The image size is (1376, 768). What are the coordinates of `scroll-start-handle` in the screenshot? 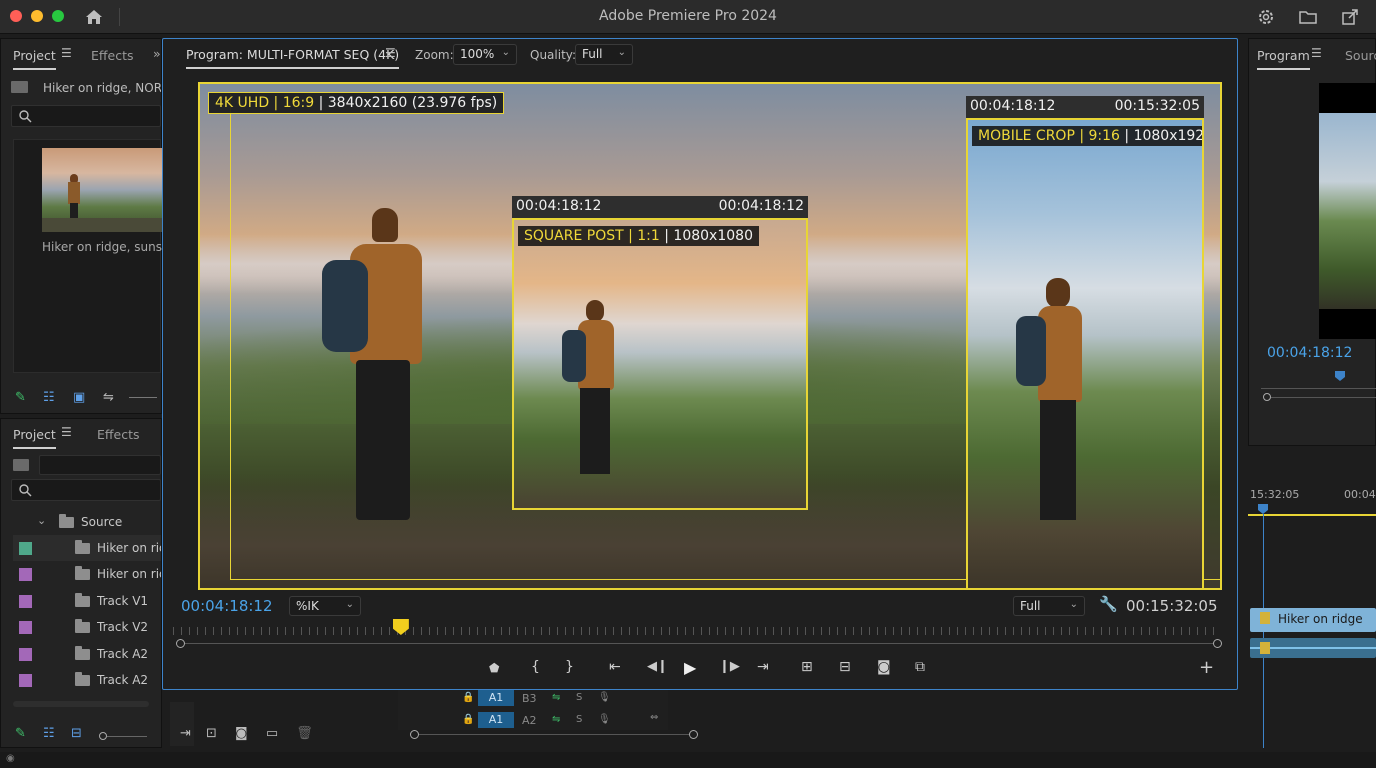 It's located at (180, 643).